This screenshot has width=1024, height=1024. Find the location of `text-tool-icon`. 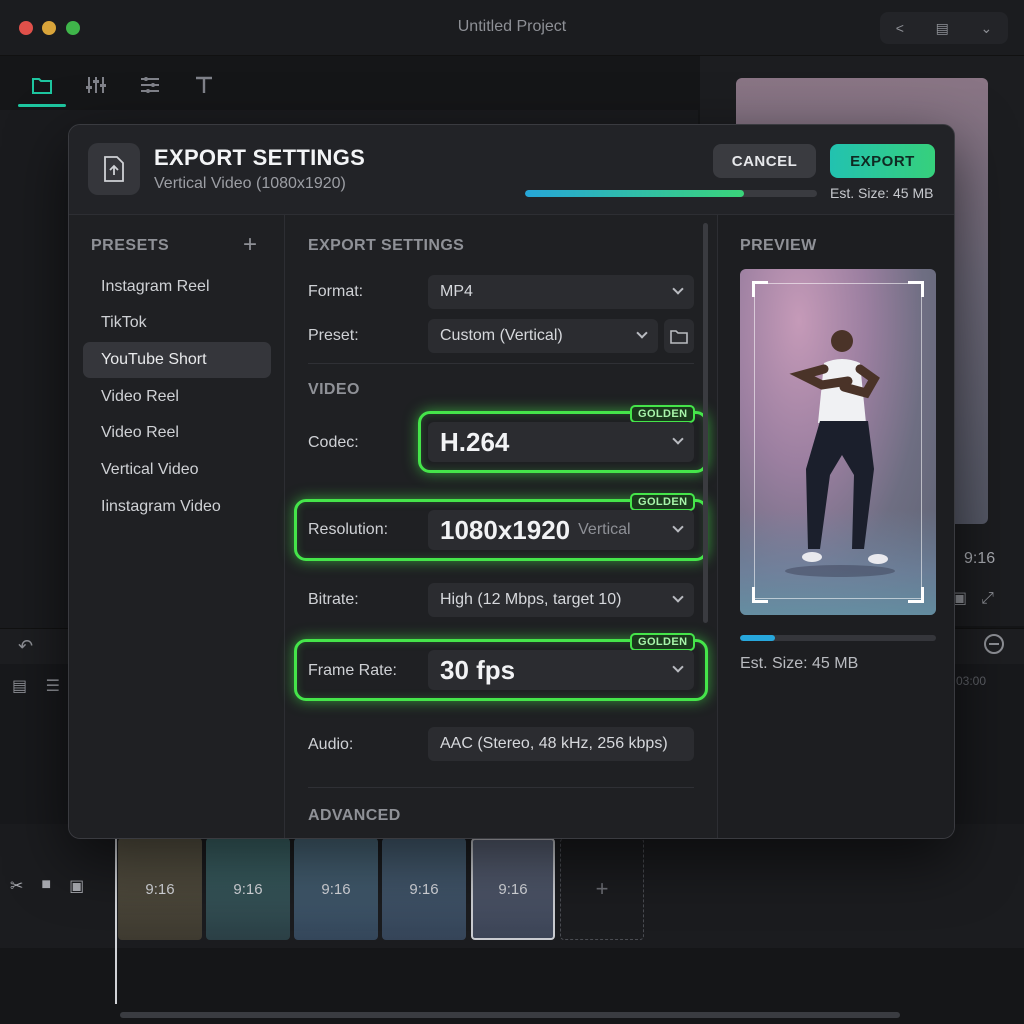

text-tool-icon is located at coordinates (204, 85).